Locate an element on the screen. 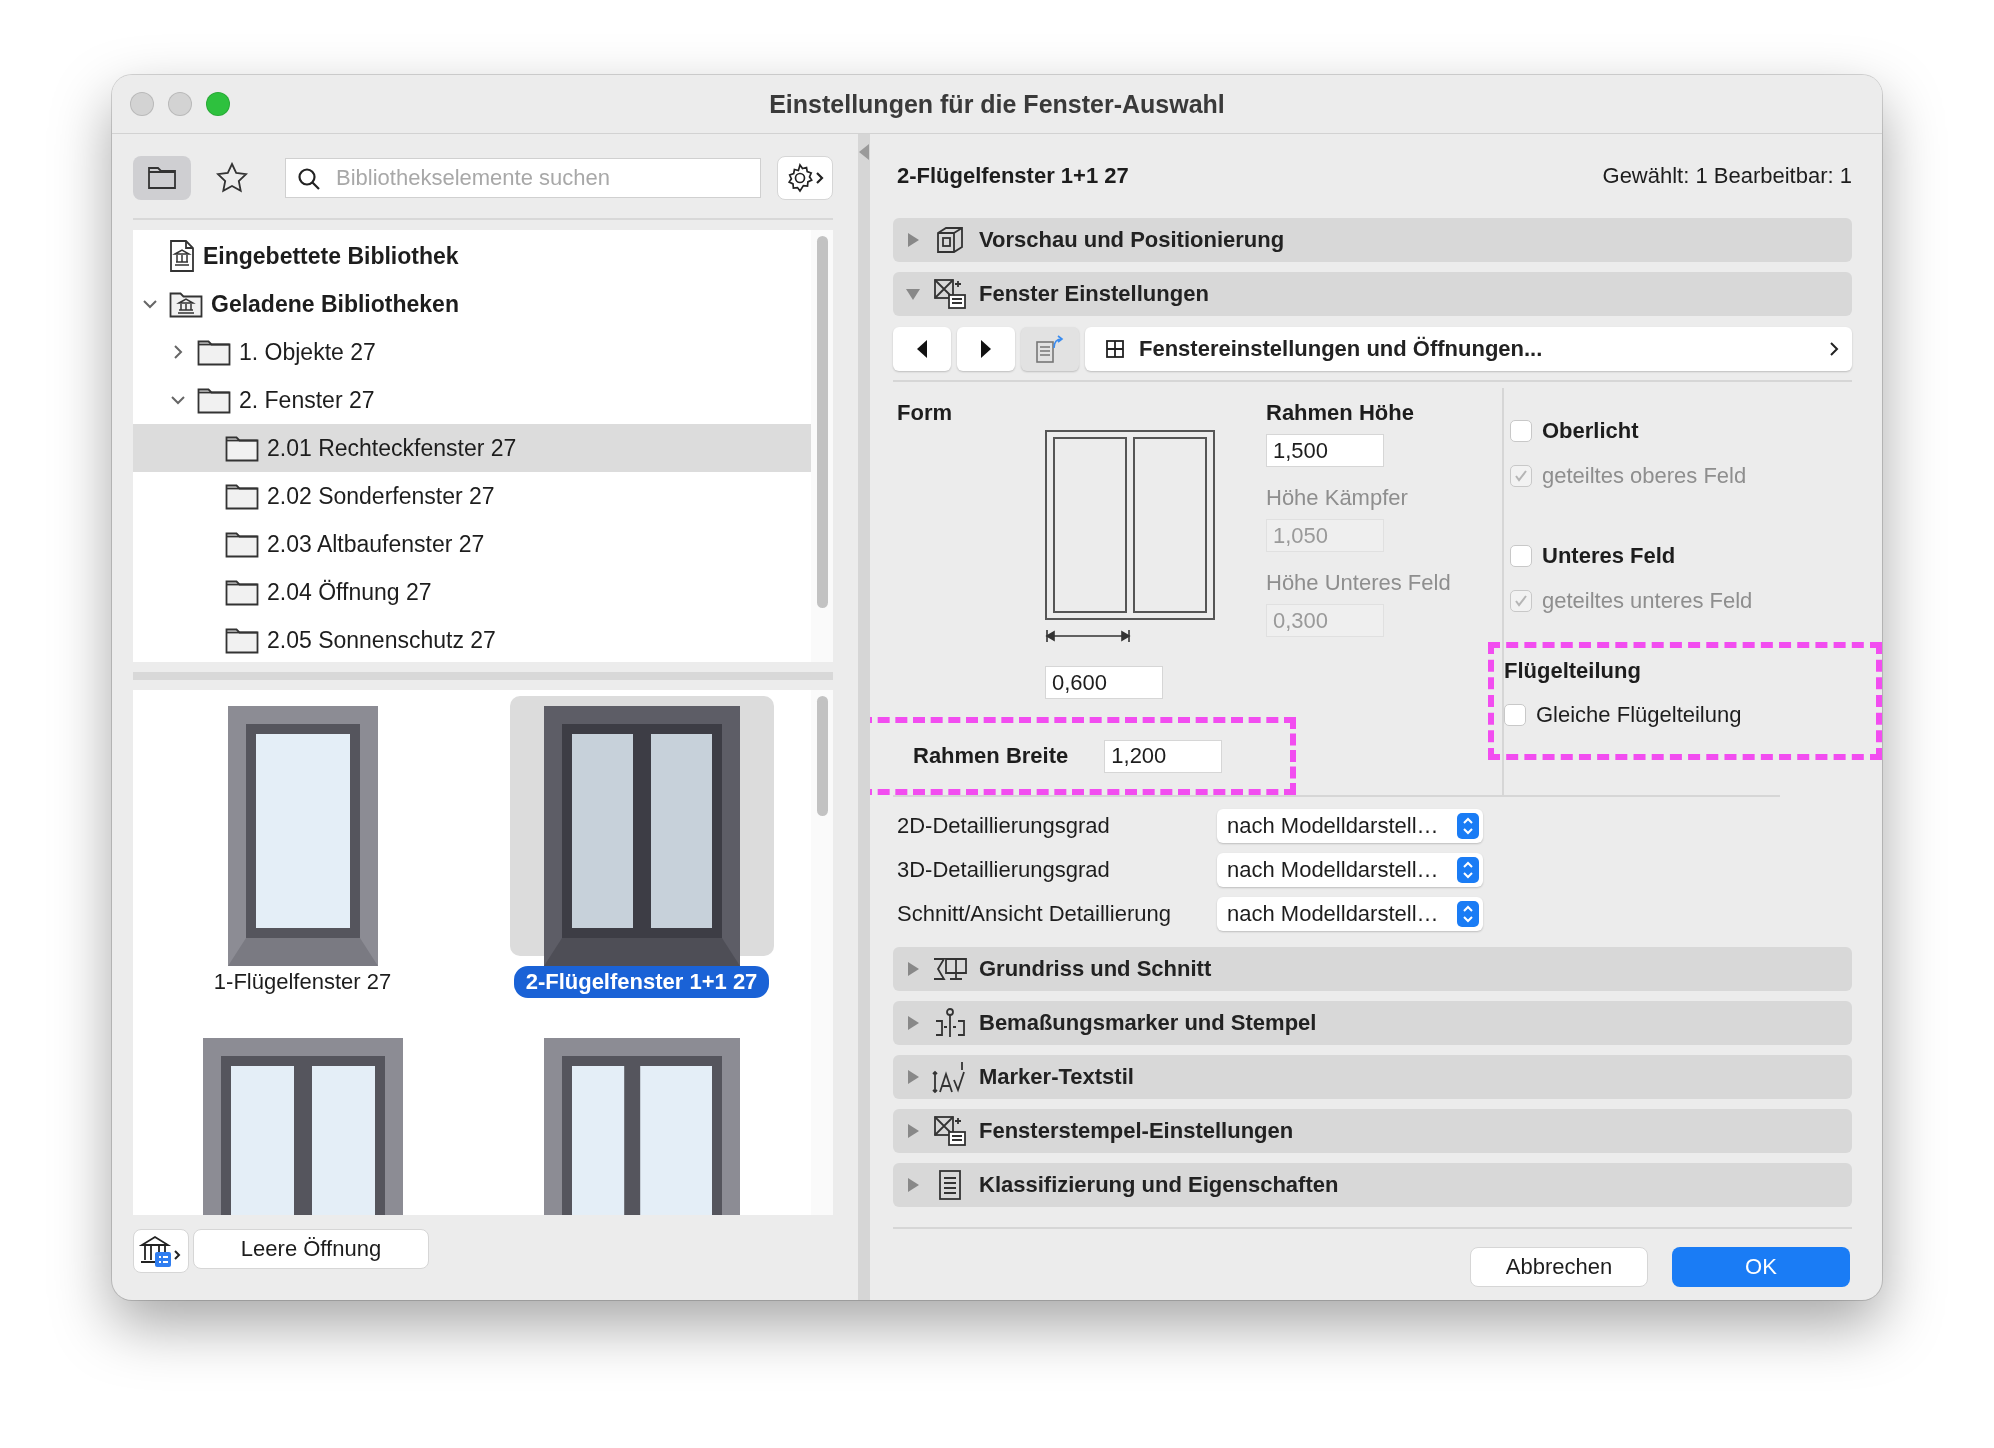 The height and width of the screenshot is (1448, 1994). tree-item: 2.05 Sonnenschutz 27 is located at coordinates (472, 640).